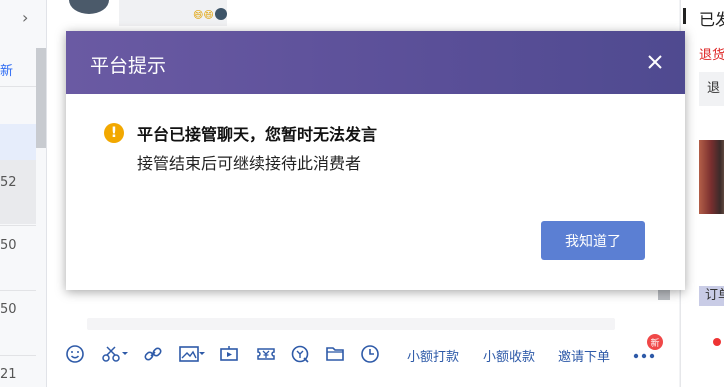  I want to click on dialog-header: 平台提示, so click(375, 62).